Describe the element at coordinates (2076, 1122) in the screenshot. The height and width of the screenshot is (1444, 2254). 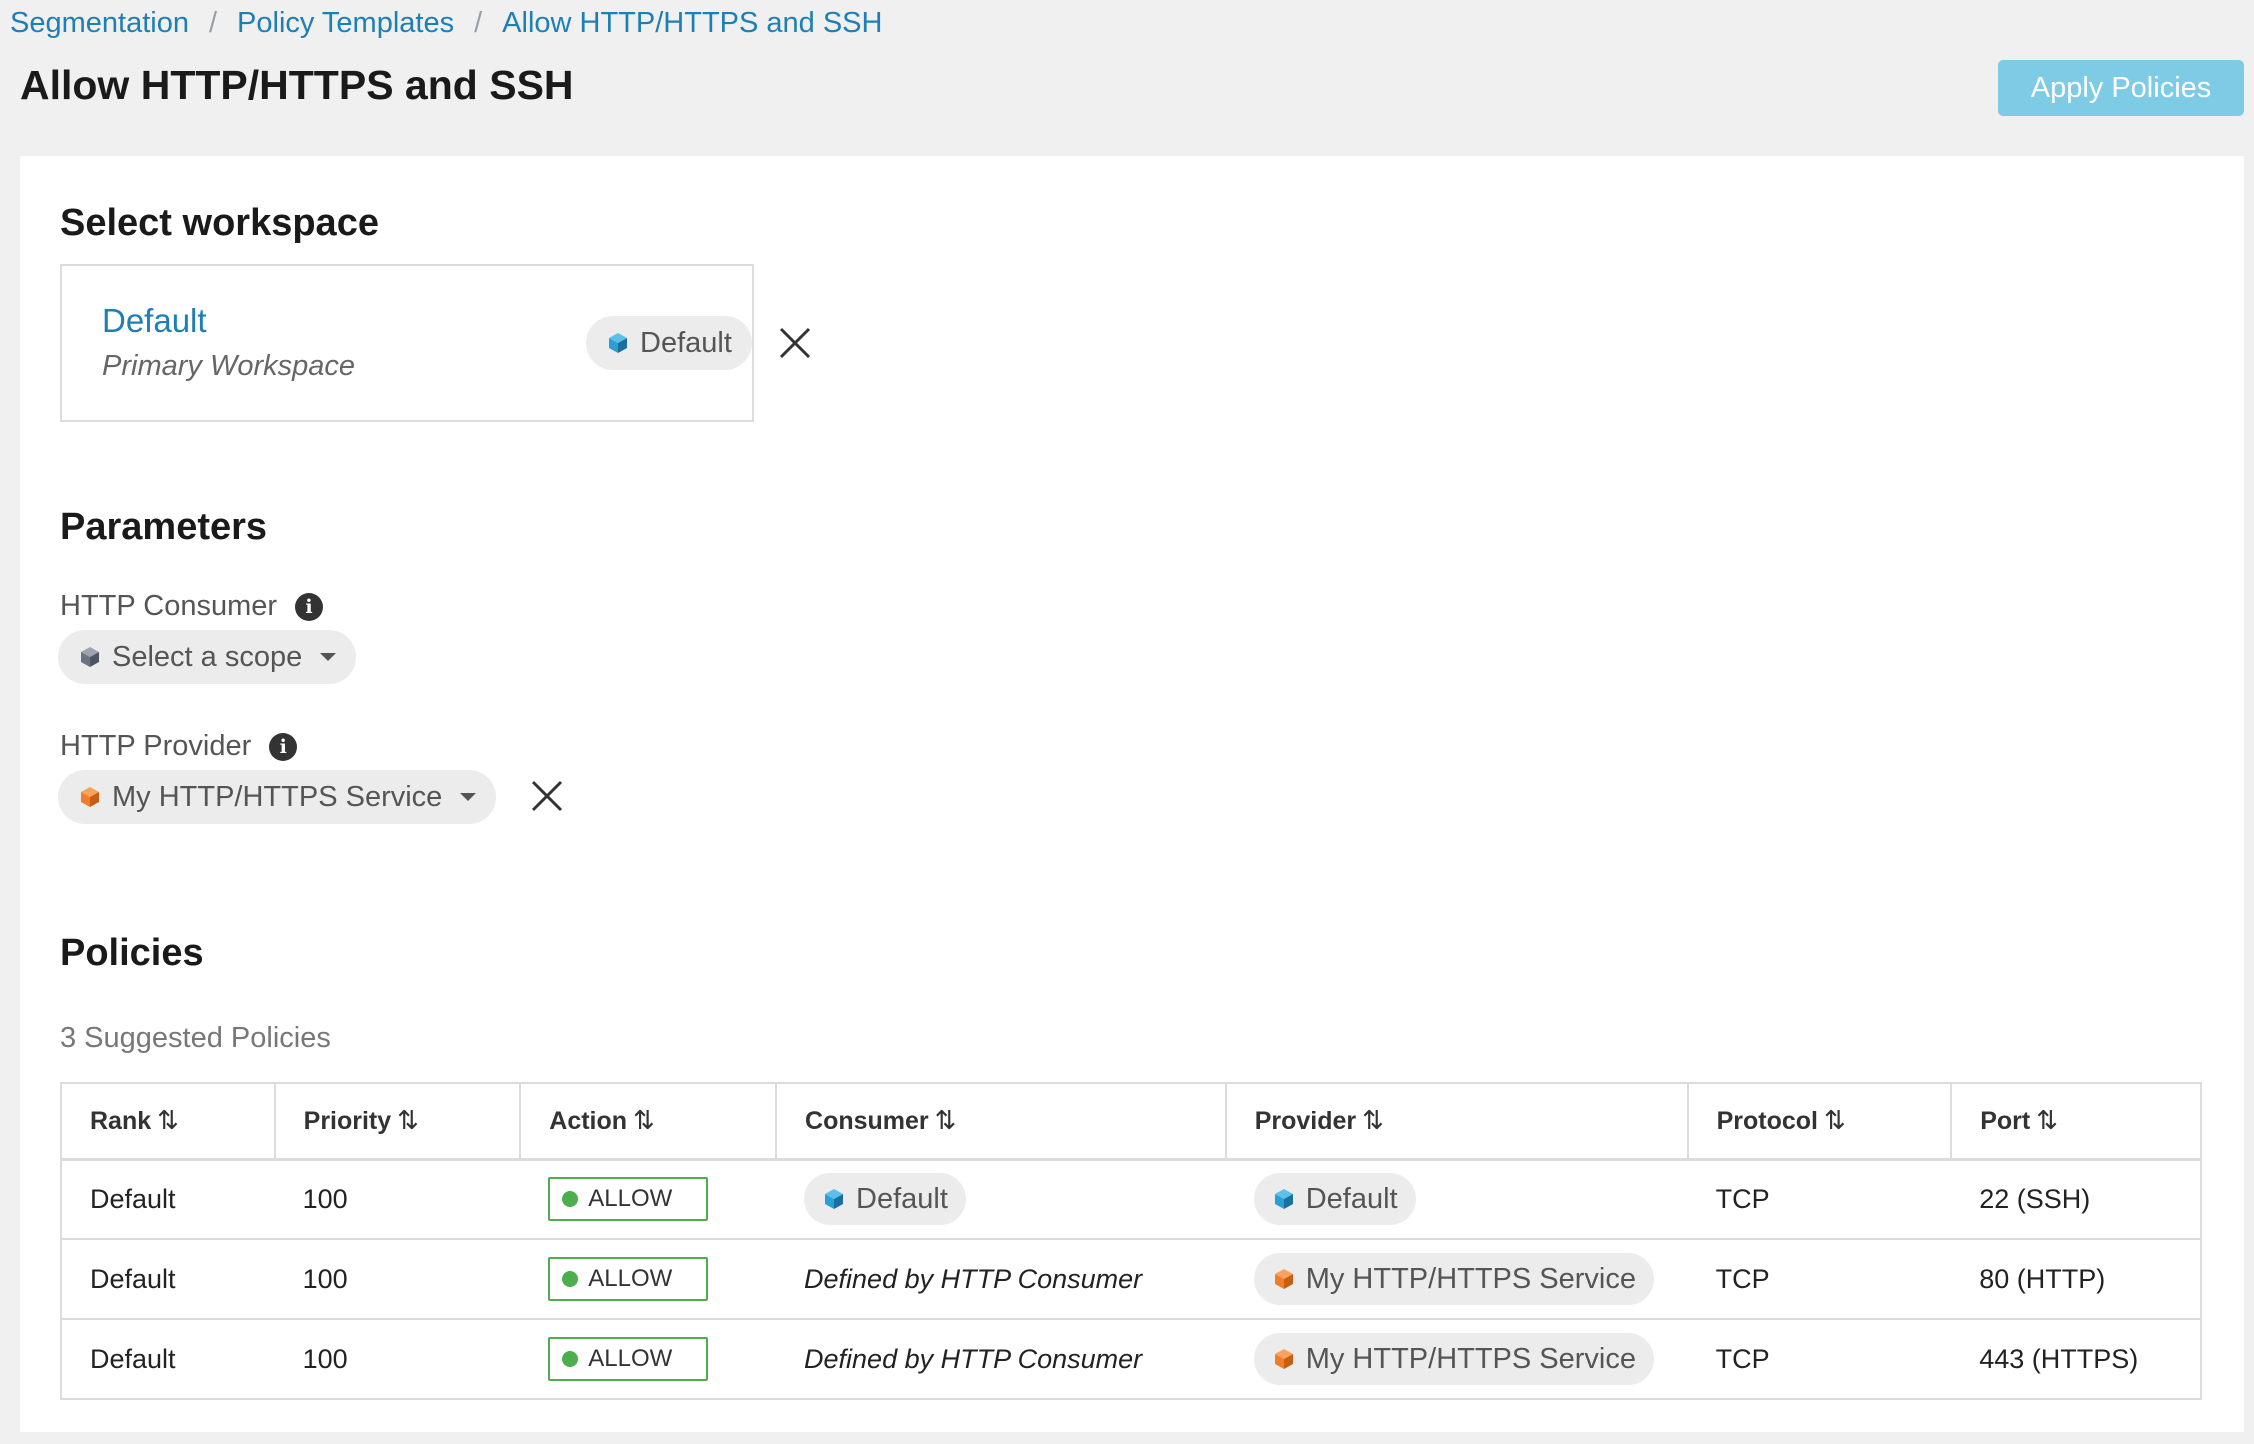
I see `column-header-port: Port ⇅` at that location.